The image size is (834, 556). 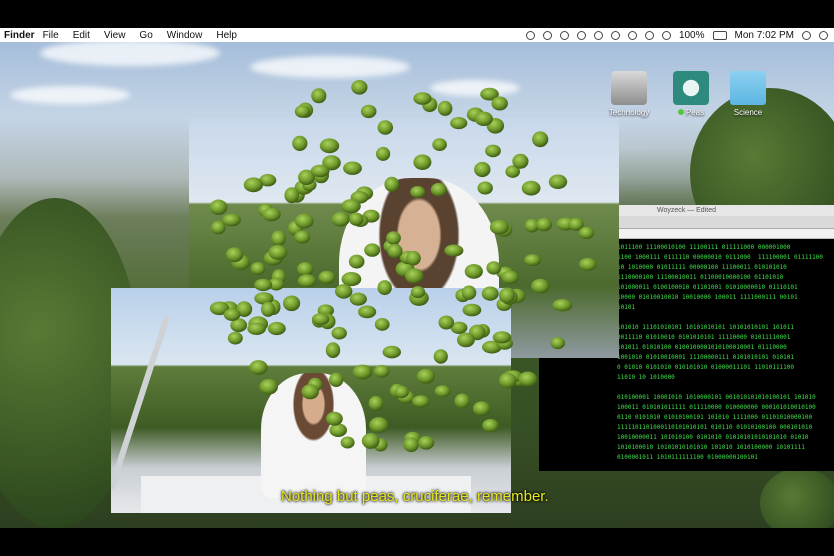 I want to click on menu-file: File, so click(x=51, y=35).